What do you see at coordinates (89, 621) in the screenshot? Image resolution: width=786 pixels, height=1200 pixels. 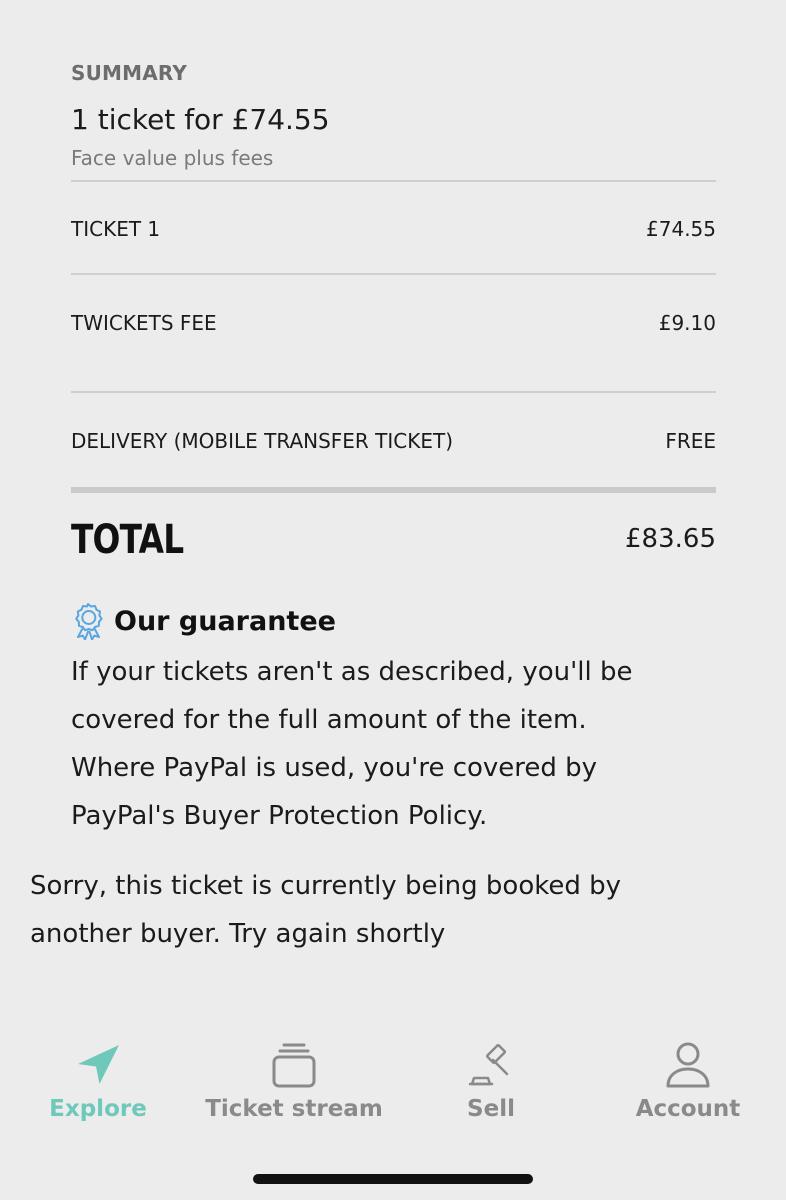 I see `award-ribbon-icon` at bounding box center [89, 621].